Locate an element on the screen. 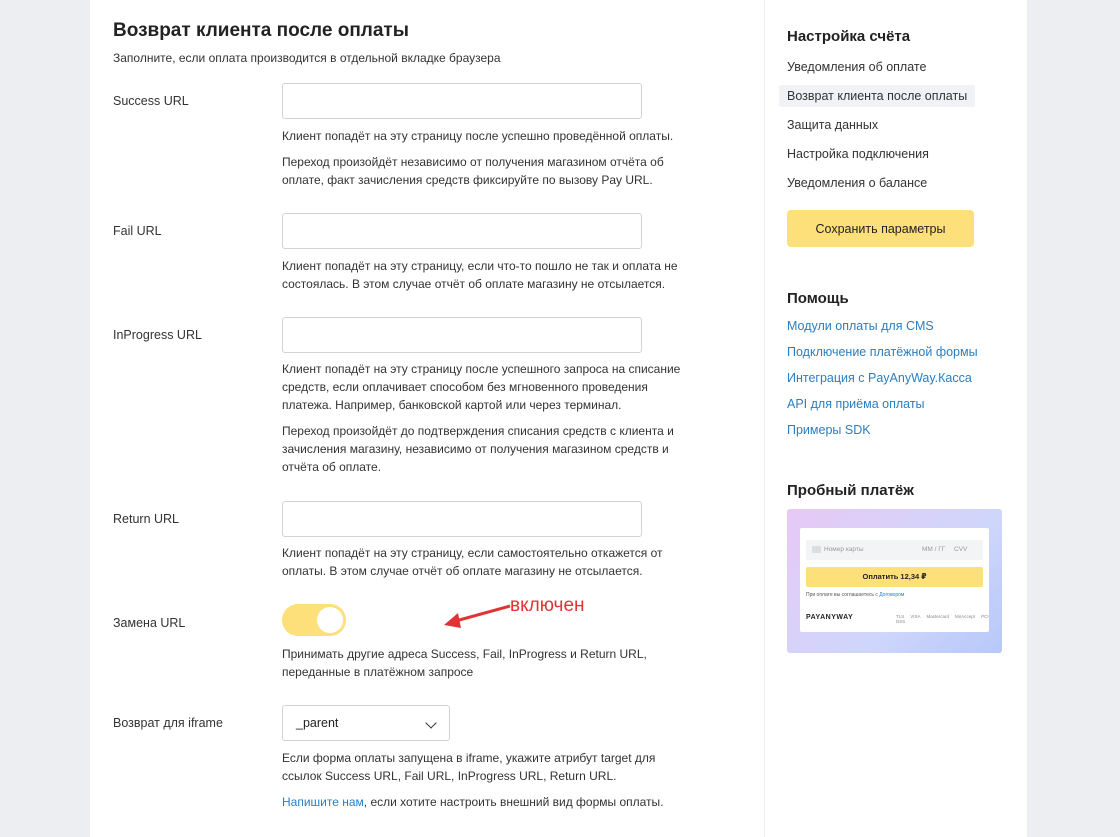 The height and width of the screenshot is (837, 1120). security-badges: TLS VISA Mastercard MirAccept PCI DSS is located at coordinates (942, 619).